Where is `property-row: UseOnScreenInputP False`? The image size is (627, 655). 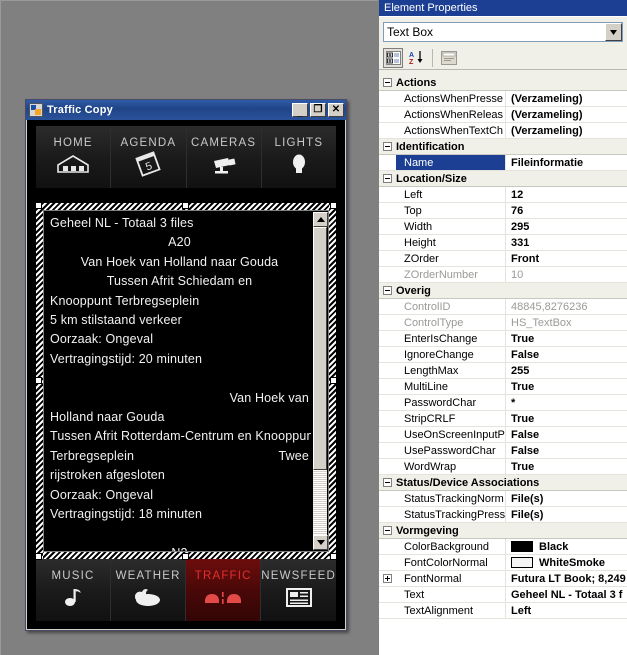 property-row: UseOnScreenInputP False is located at coordinates (503, 435).